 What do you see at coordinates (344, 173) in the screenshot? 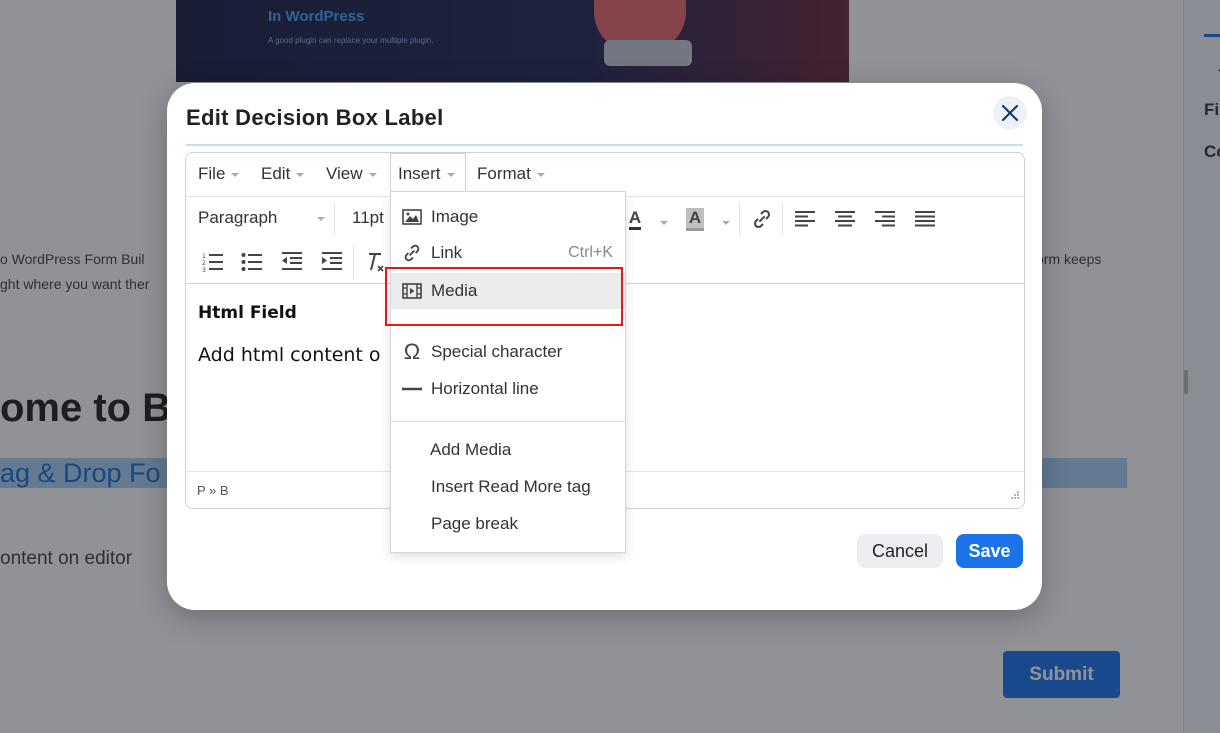
I see `menu-view-label: View` at bounding box center [344, 173].